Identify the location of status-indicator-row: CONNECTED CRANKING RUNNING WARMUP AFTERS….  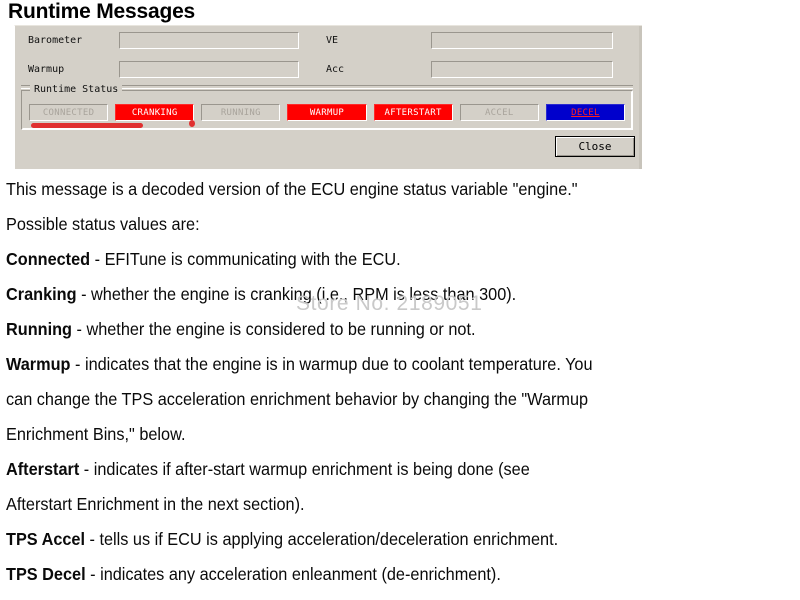
(327, 112).